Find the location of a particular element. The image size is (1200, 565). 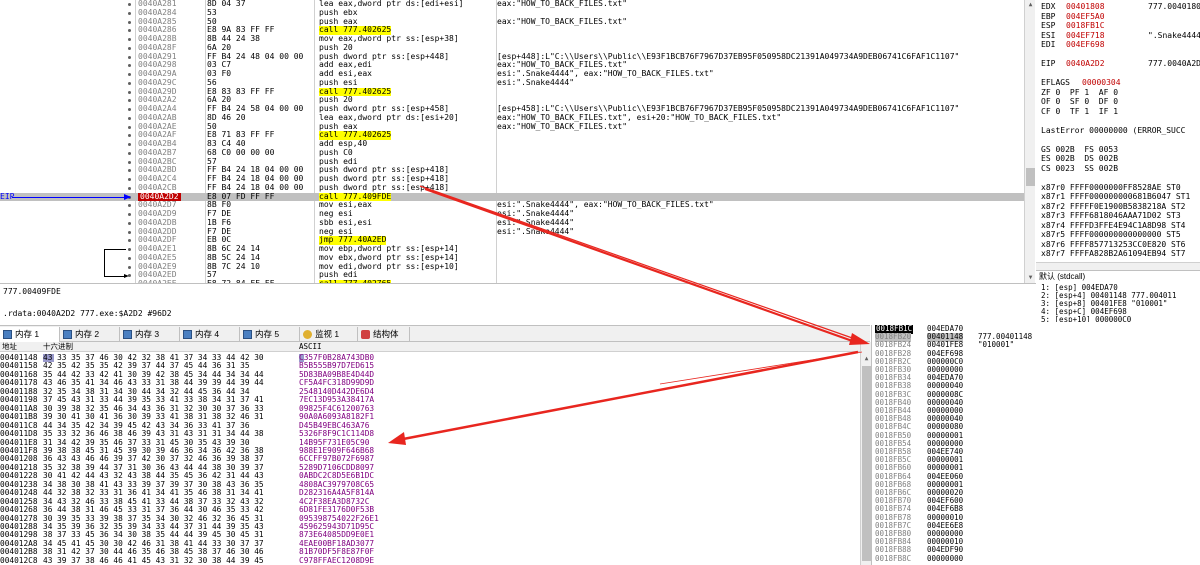

register-name: CF 0 TF 1 IF 1 is located at coordinates (1080, 111).